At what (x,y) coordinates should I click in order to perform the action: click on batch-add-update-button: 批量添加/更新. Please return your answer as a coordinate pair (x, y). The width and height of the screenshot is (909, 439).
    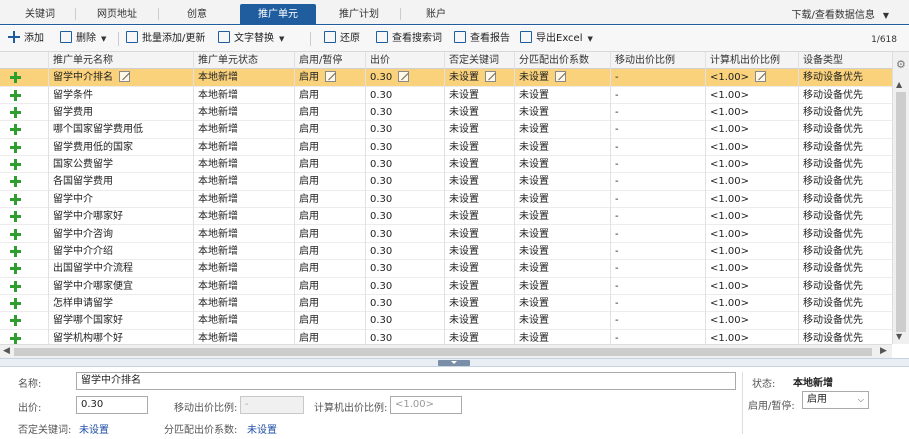
    Looking at the image, I should click on (165, 39).